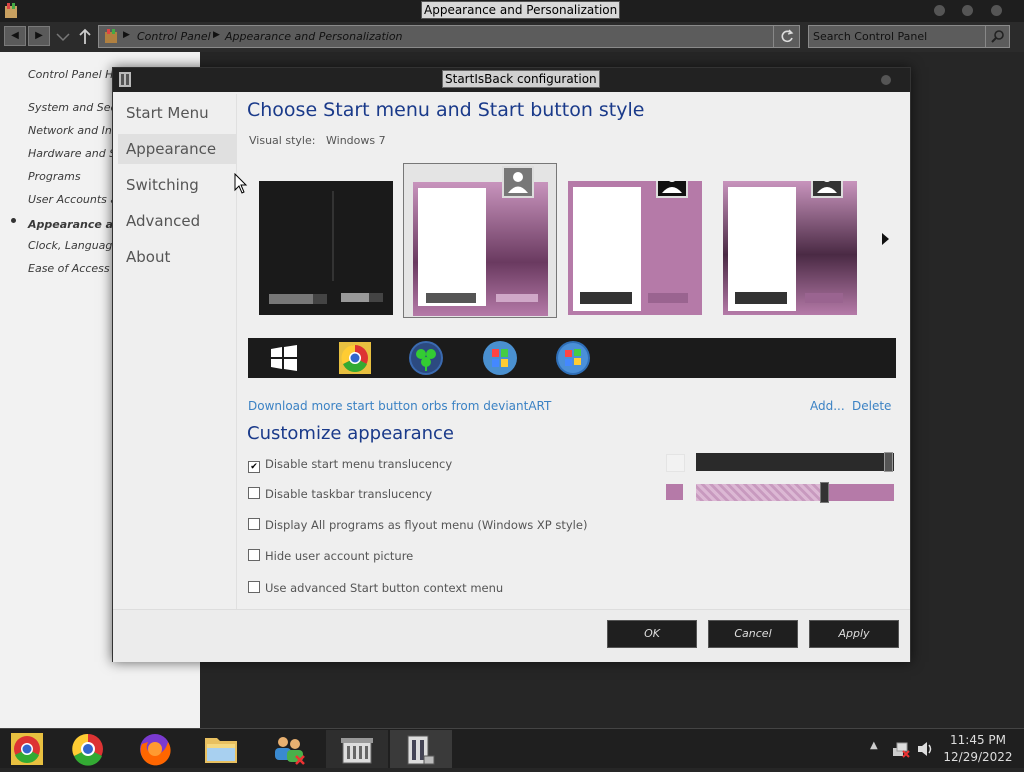  What do you see at coordinates (350, 433) in the screenshot?
I see `heading-customize-appearance: Customize appearance` at bounding box center [350, 433].